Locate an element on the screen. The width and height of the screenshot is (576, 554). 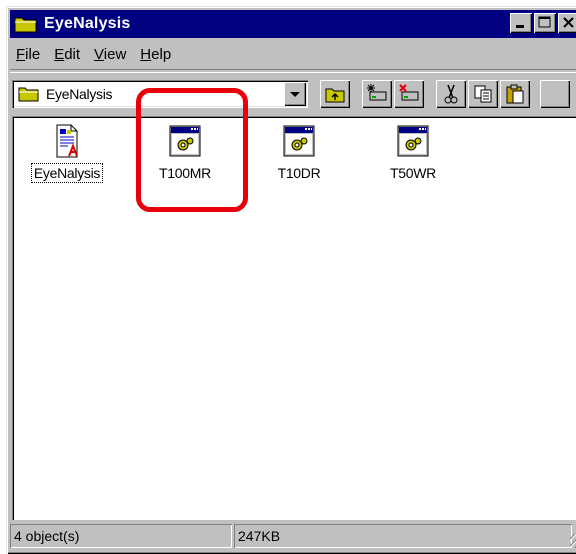
disconnect-drive-icon is located at coordinates (409, 92).